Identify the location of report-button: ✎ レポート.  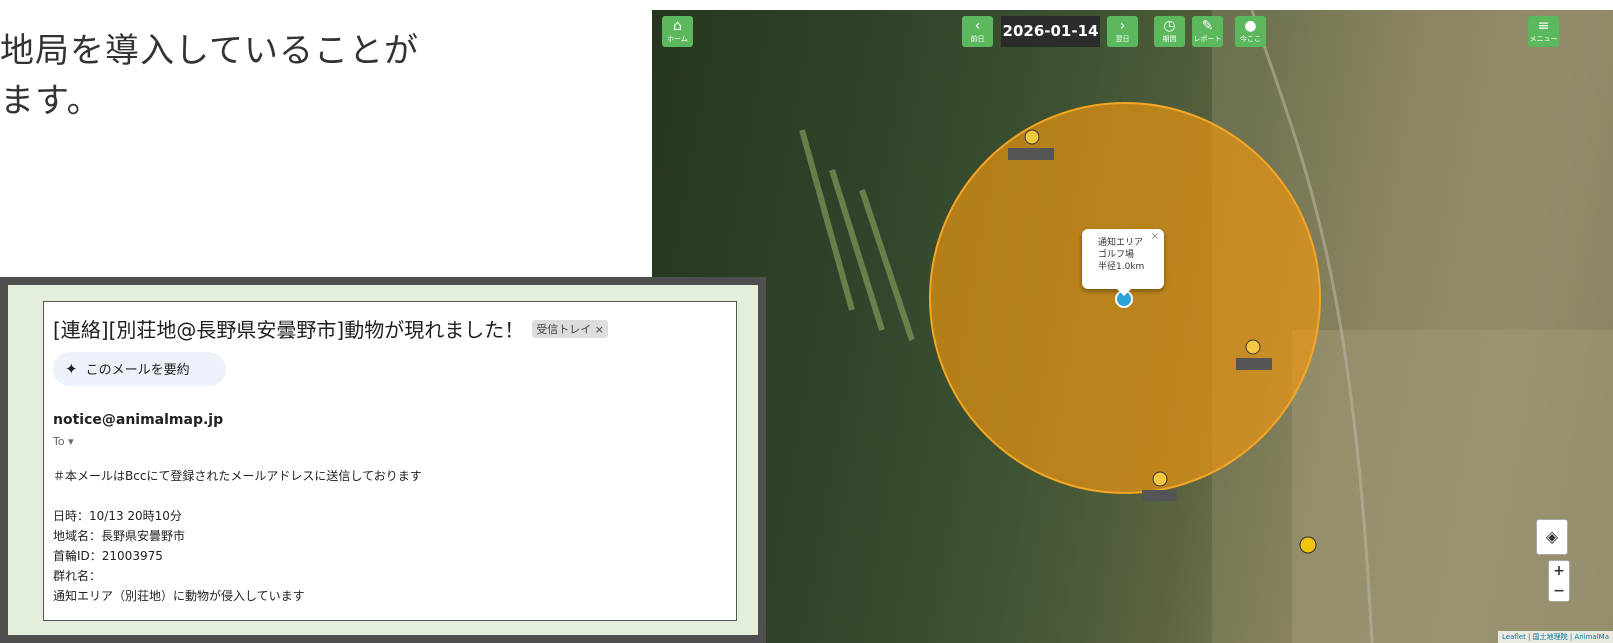
(1207, 31).